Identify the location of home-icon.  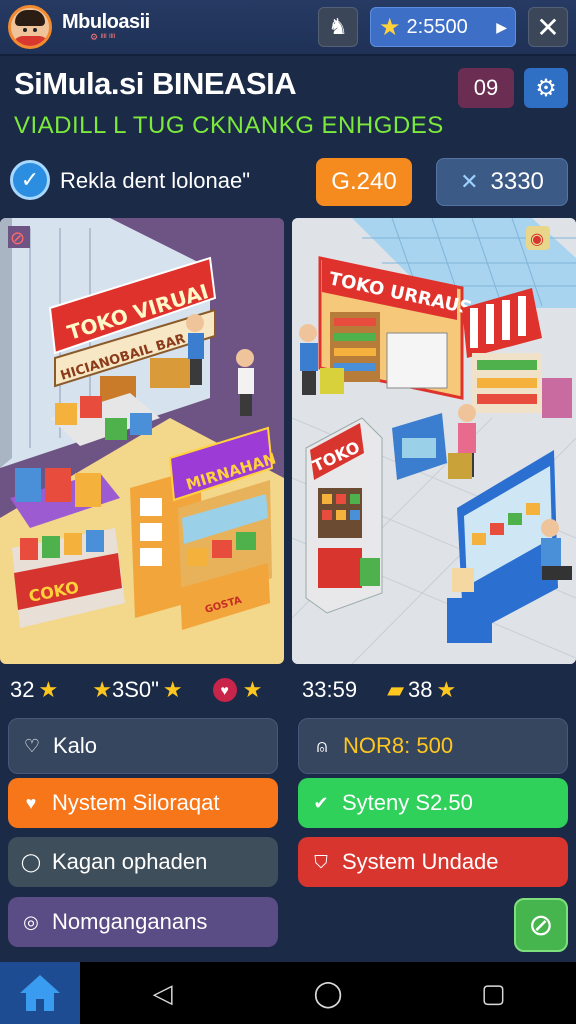
(40, 993).